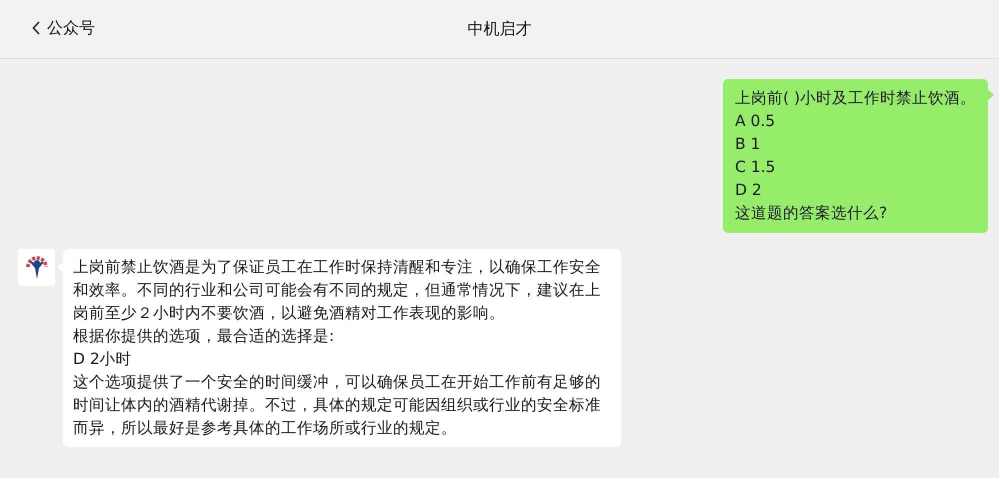  Describe the element at coordinates (204, 336) in the screenshot. I see `message-text: 根据你提供的选项，最合适的选择是:` at that location.